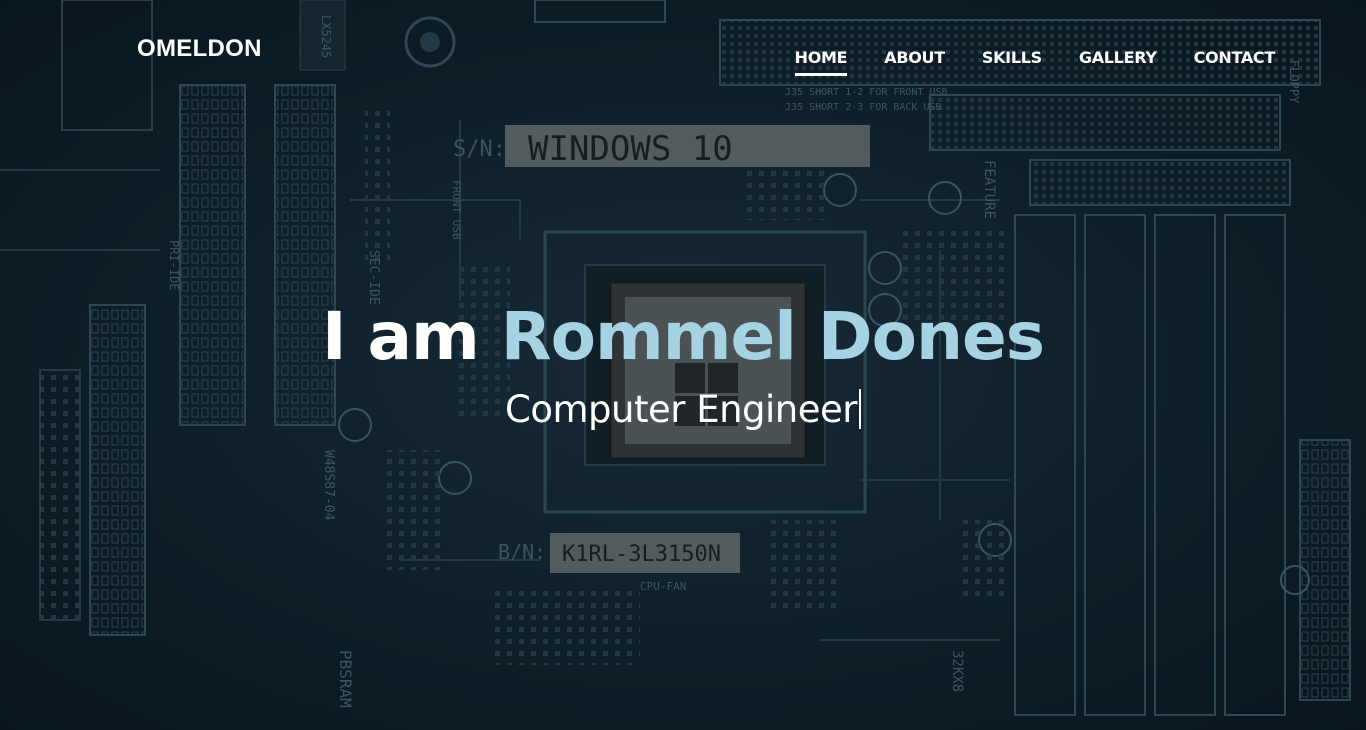 The width and height of the screenshot is (1366, 730). I want to click on hero-subtitle: Computer Engineer, so click(683, 409).